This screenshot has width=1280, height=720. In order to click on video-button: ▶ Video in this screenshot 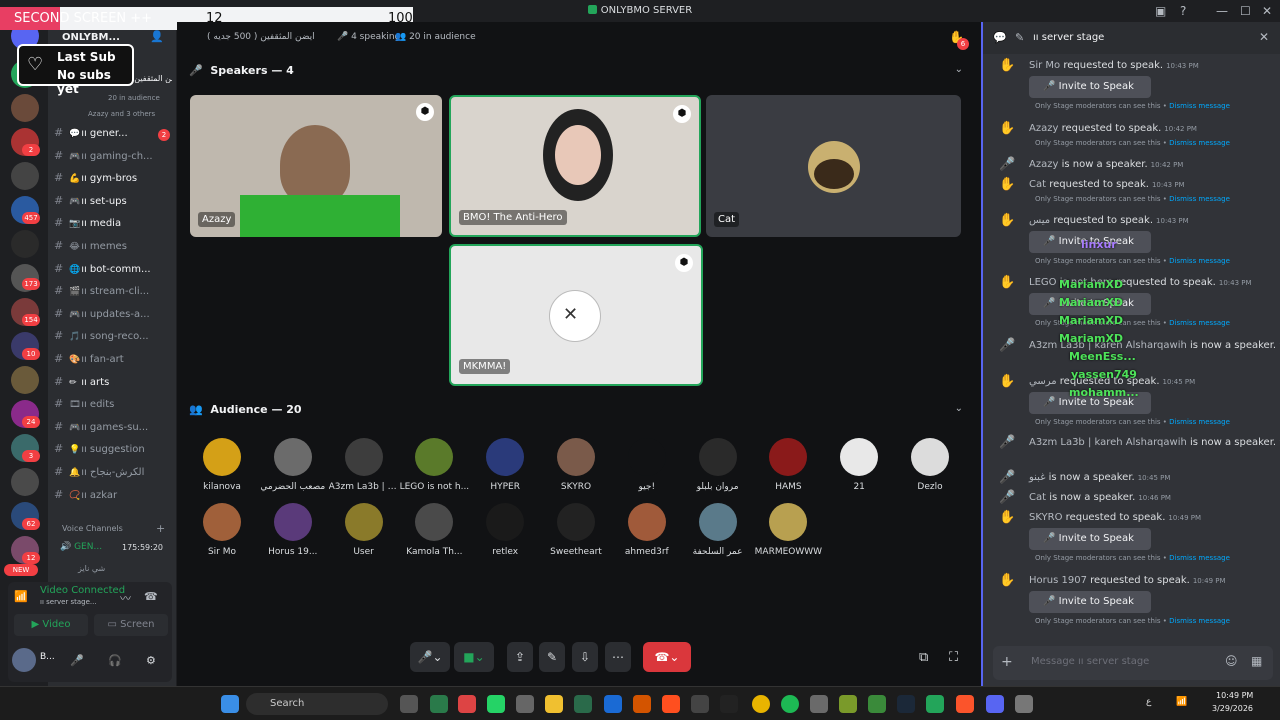, I will do `click(51, 625)`.